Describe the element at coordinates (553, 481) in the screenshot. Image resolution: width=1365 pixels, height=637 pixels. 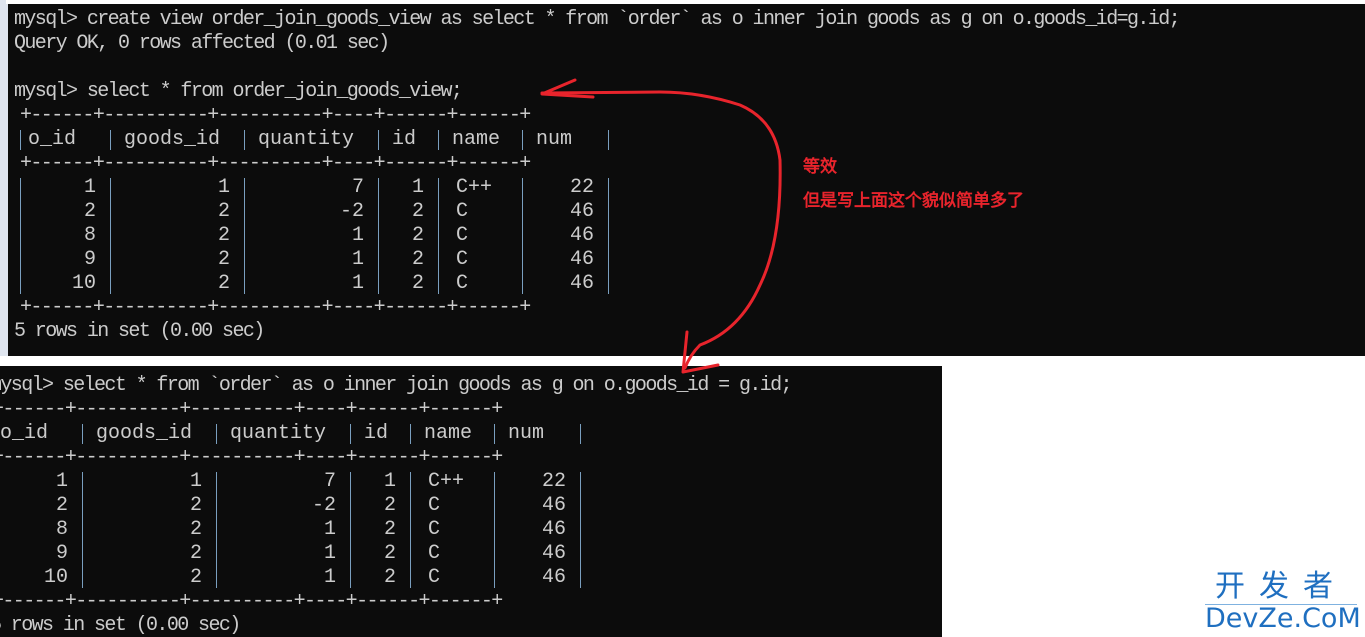
I see `table-cell-num: 22` at that location.